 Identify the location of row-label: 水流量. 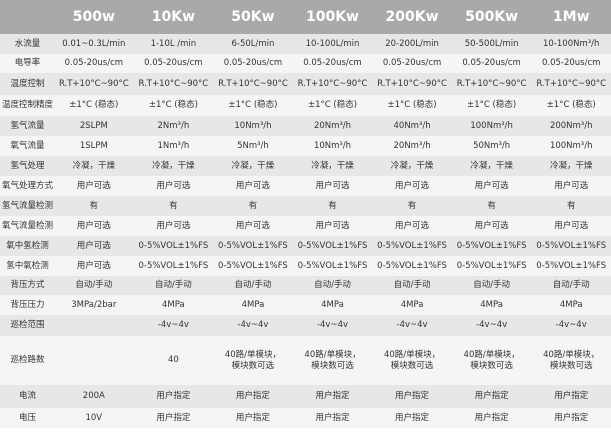
(27, 44).